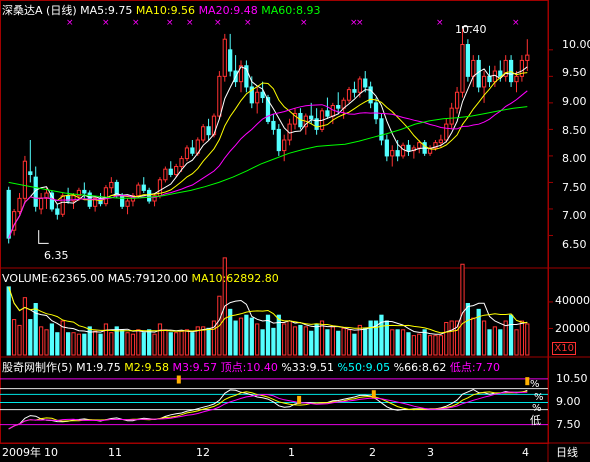 The width and height of the screenshot is (590, 462). What do you see at coordinates (574, 187) in the screenshot?
I see `price-tick: 7.50` at bounding box center [574, 187].